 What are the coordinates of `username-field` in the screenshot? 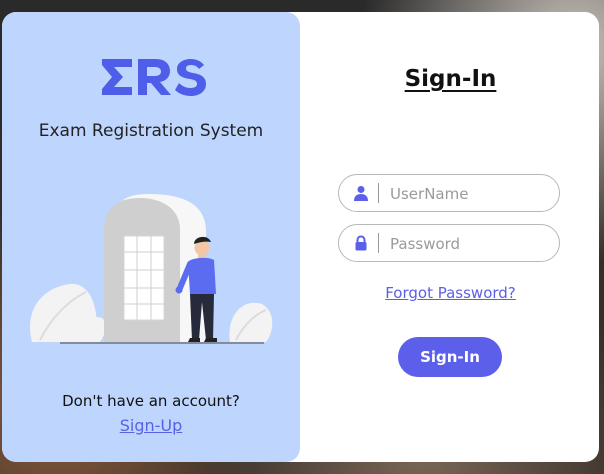 It's located at (449, 193).